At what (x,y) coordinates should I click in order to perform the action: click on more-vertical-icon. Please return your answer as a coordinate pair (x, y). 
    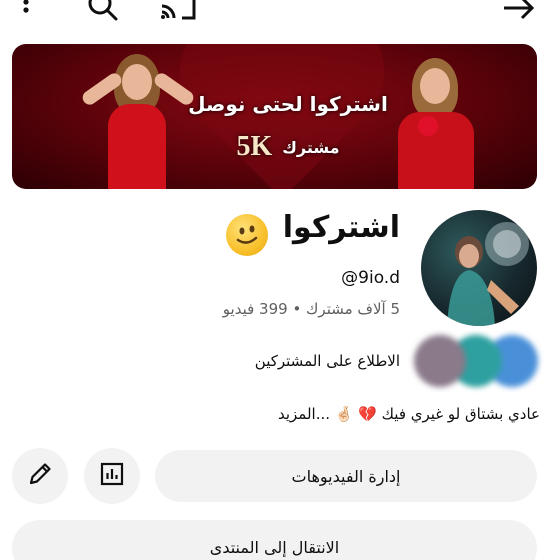
    Looking at the image, I should click on (26, 12).